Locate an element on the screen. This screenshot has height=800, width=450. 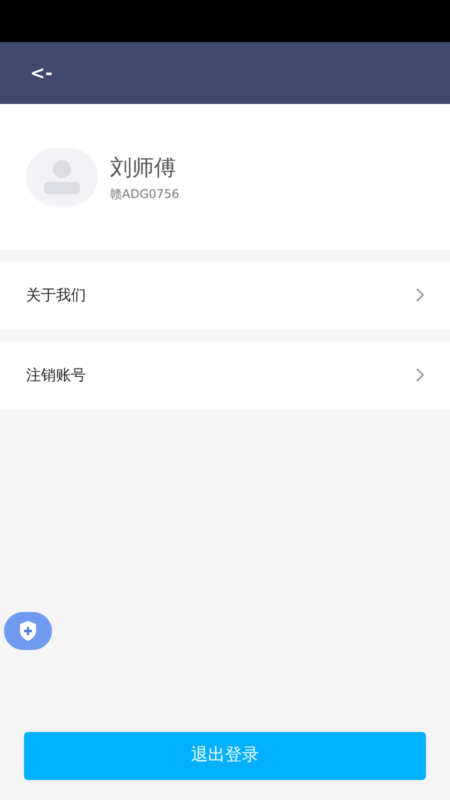
user-name: 刘师傅 is located at coordinates (143, 168).